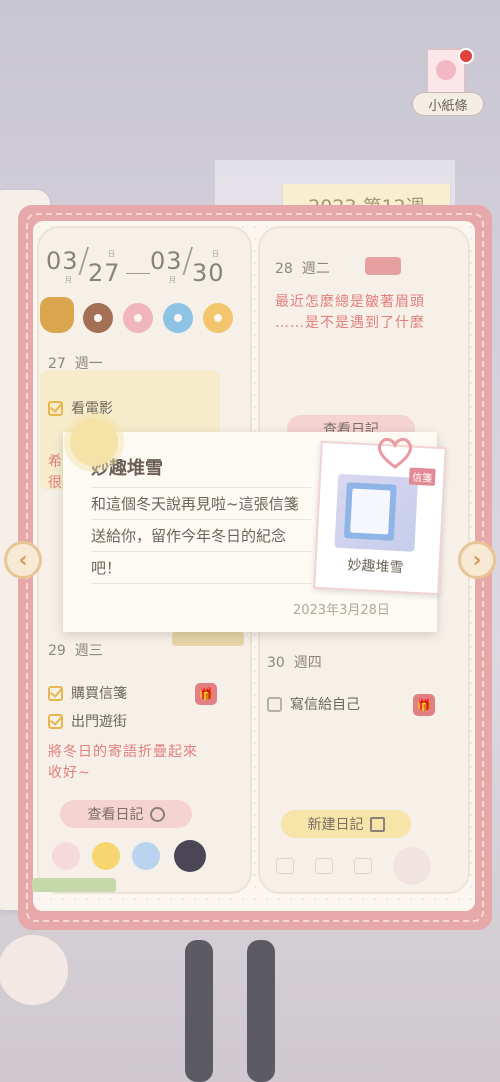 Image resolution: width=500 pixels, height=1082 pixels. What do you see at coordinates (315, 269) in the screenshot?
I see `day-weekday: 週二` at bounding box center [315, 269].